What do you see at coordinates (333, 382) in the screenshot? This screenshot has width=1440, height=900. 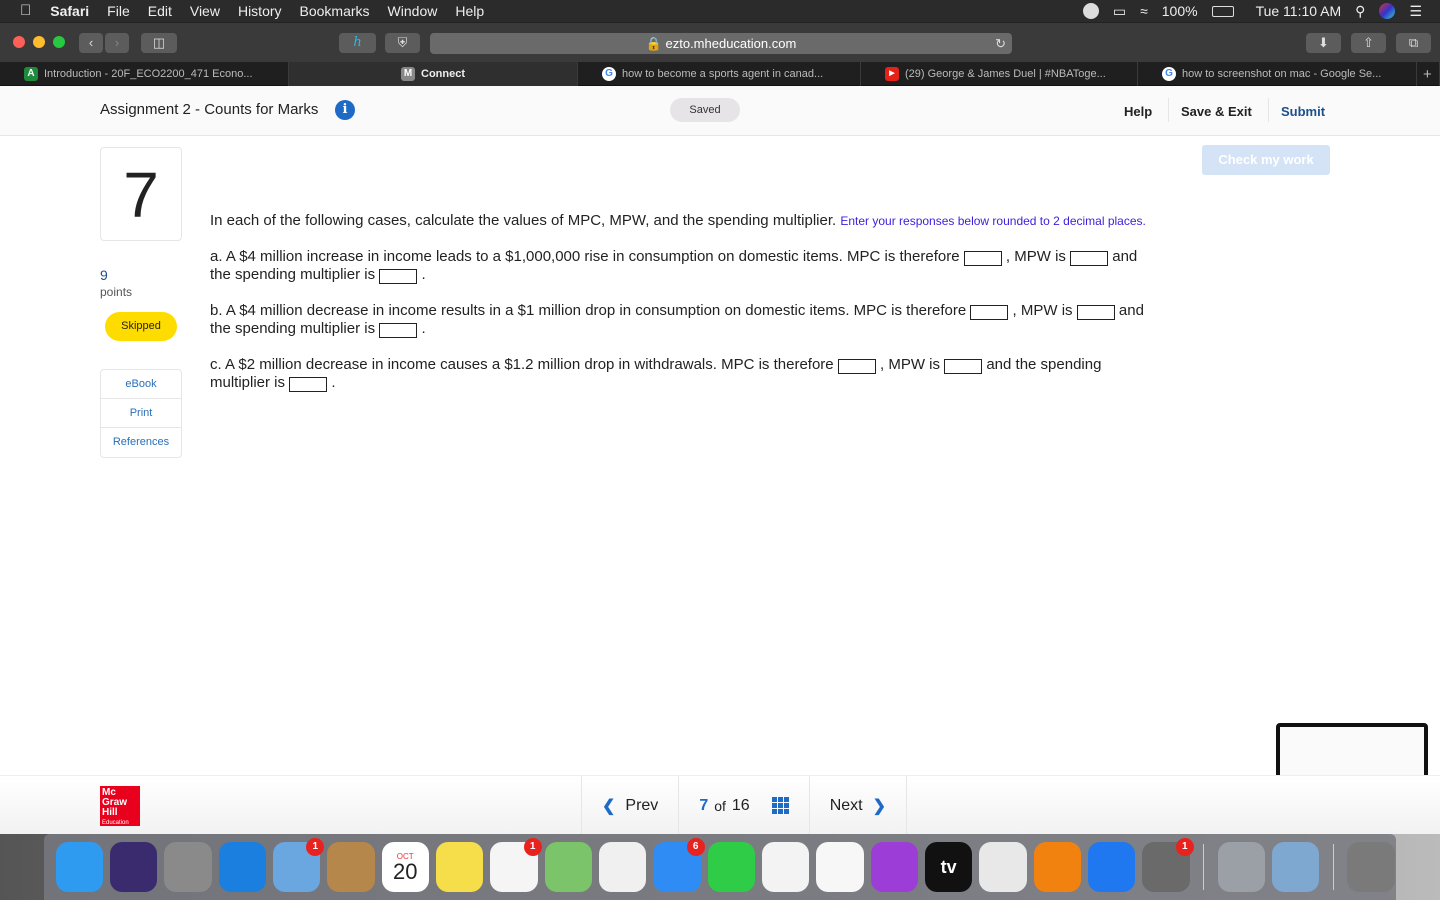 I see `part-c-text: .` at bounding box center [333, 382].